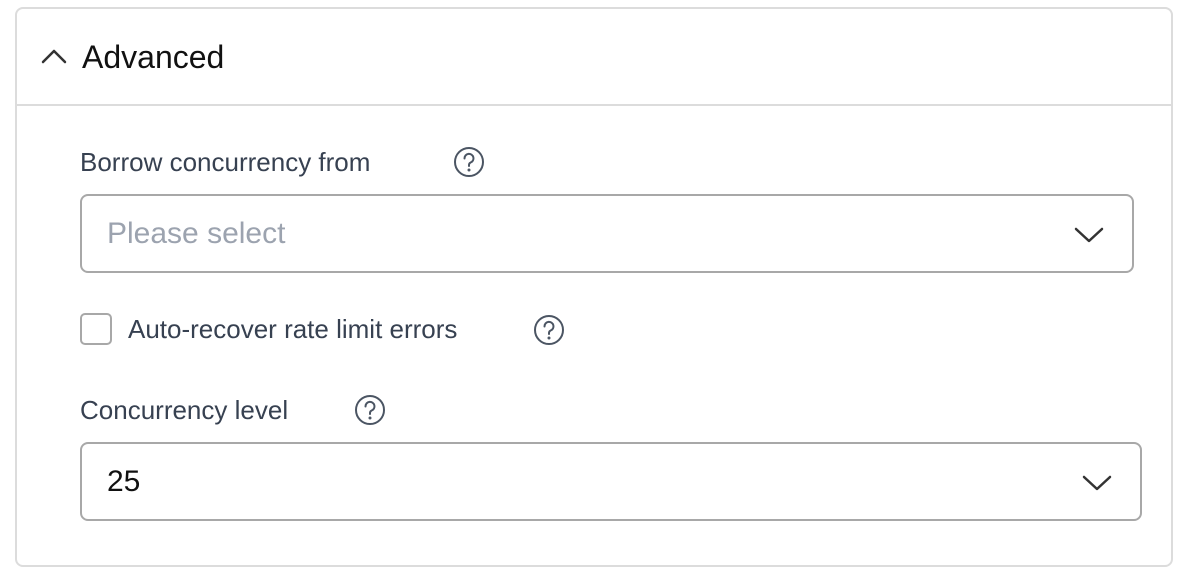 The width and height of the screenshot is (1198, 567). I want to click on borrow-concurrency-label: Borrow concurrency from, so click(225, 162).